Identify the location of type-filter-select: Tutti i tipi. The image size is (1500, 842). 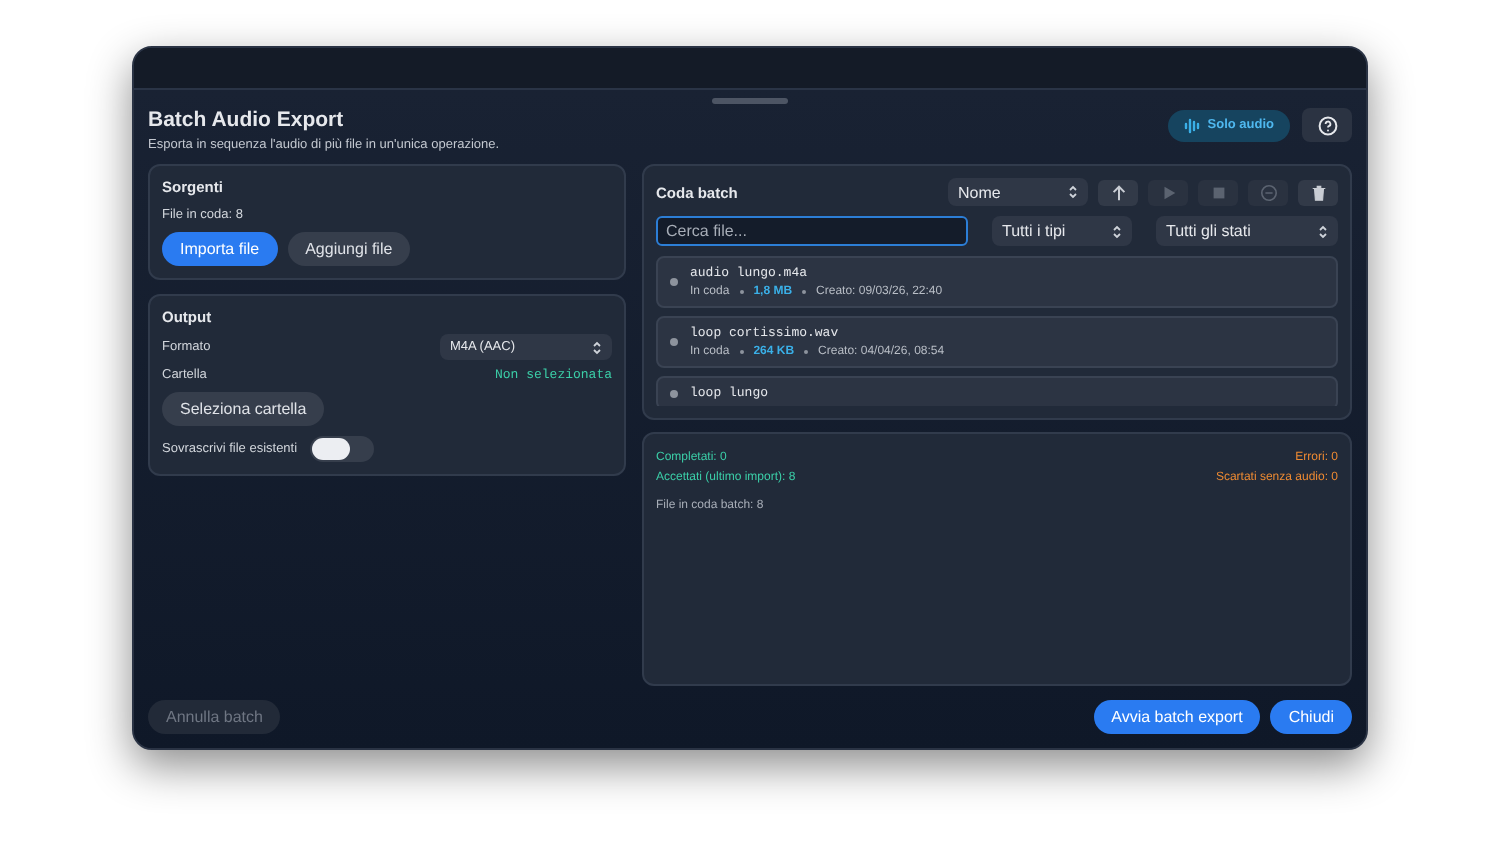
(1062, 231).